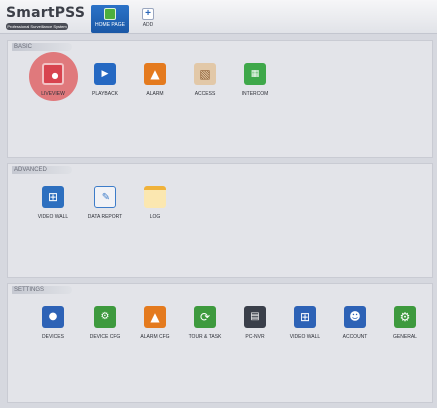  What do you see at coordinates (205, 317) in the screenshot?
I see `tour-task-icon: ⟳` at bounding box center [205, 317].